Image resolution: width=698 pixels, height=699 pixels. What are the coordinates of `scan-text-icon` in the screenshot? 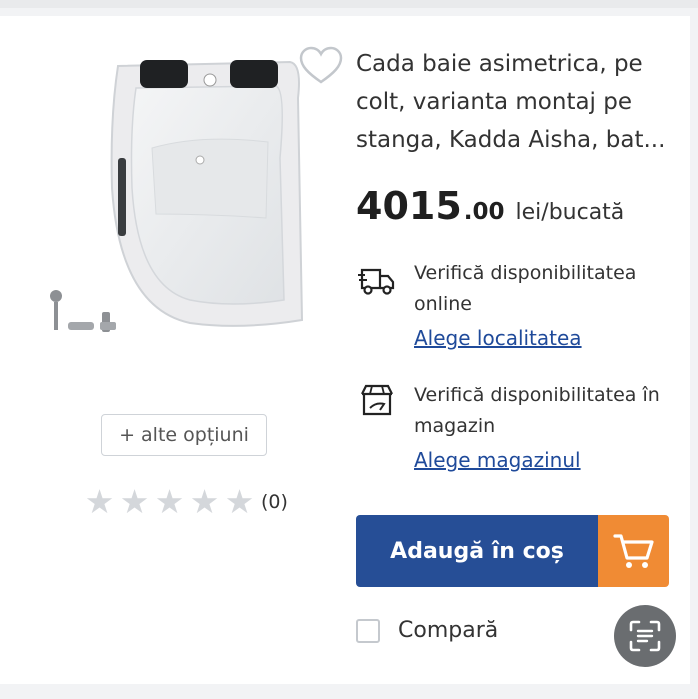 It's located at (645, 636).